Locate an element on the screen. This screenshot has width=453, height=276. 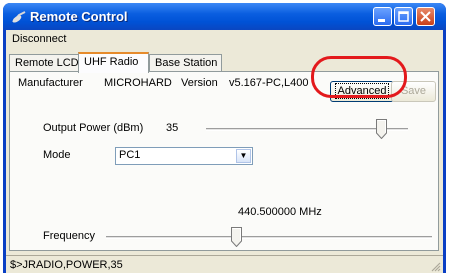
window-title: Remote Control is located at coordinates (79, 16).